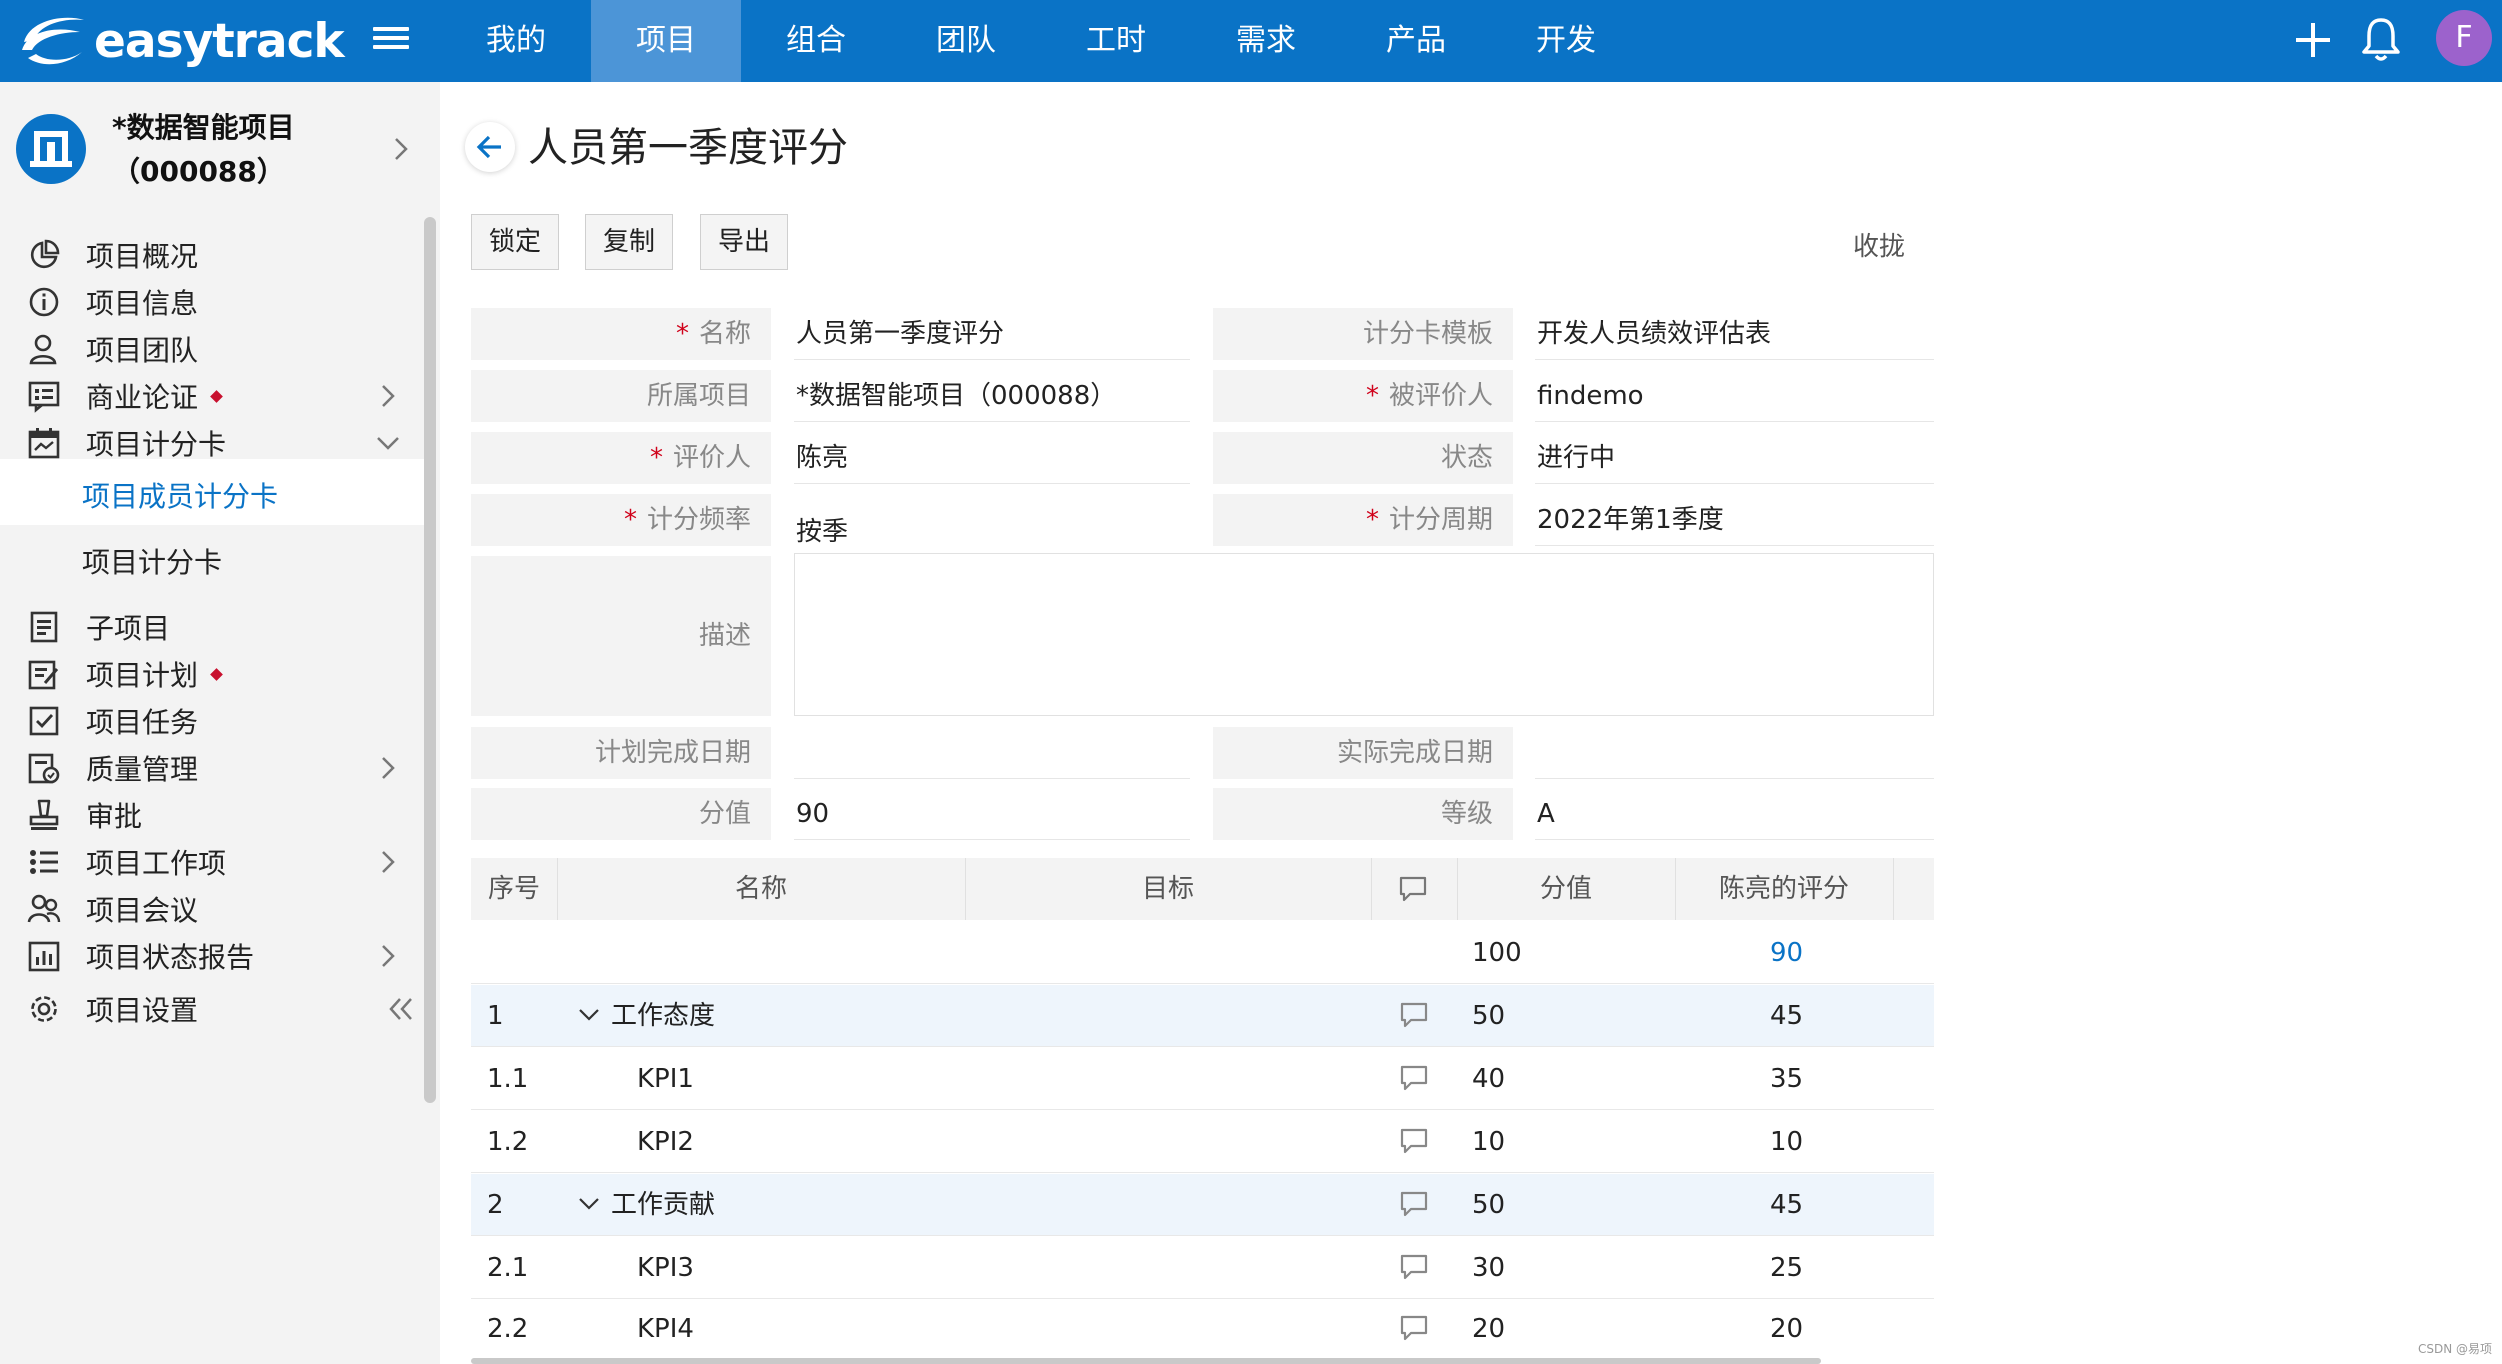  Describe the element at coordinates (516, 41) in the screenshot. I see `nav-item-mine: 我的` at that location.